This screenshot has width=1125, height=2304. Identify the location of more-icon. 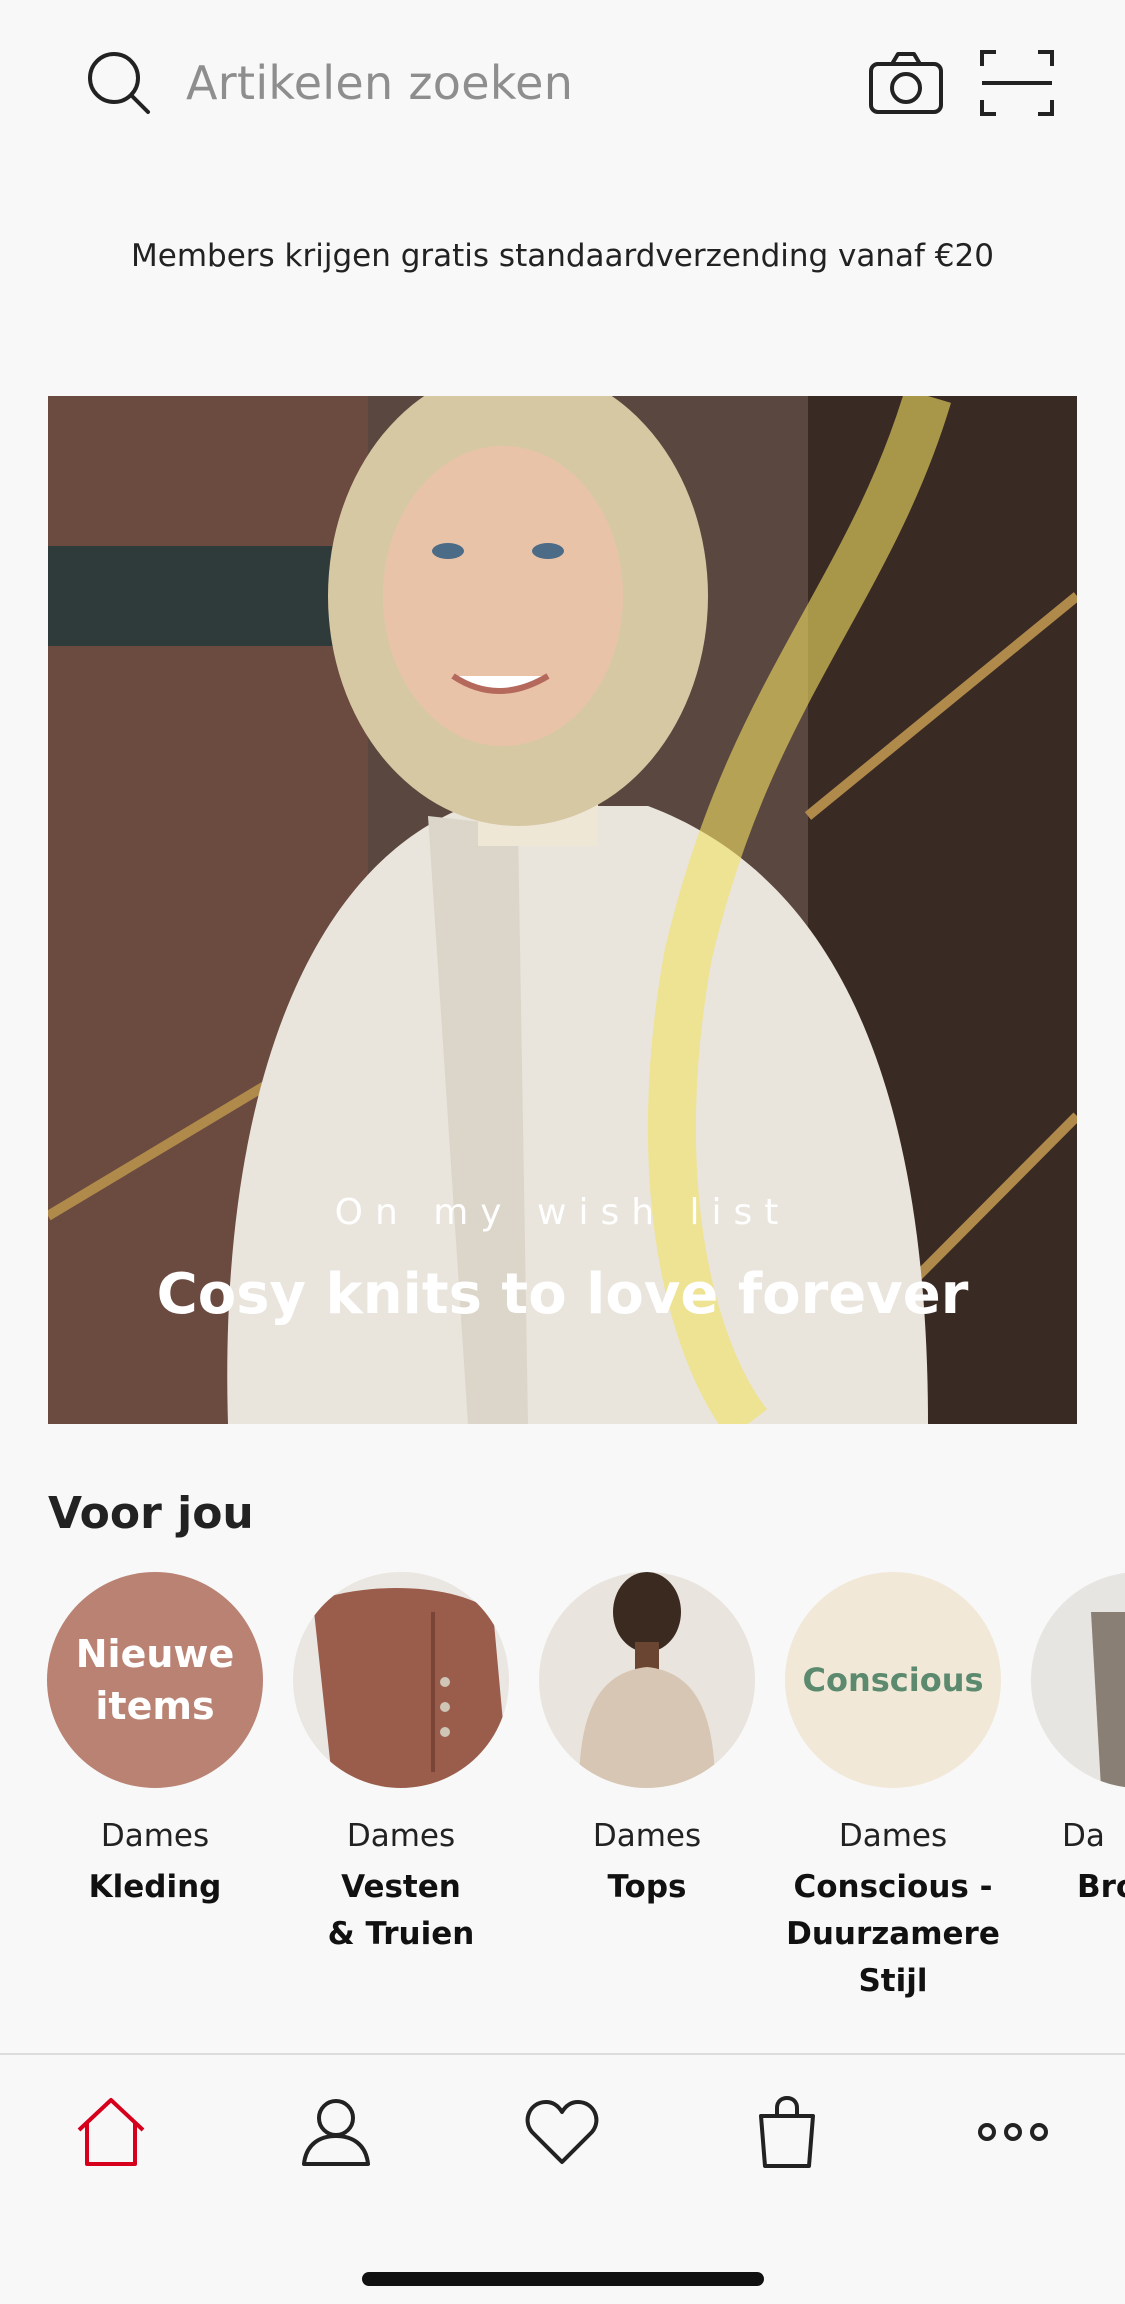
(1013, 2132).